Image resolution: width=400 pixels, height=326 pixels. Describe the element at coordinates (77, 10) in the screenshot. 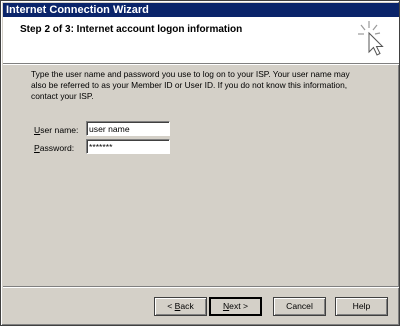

I see `window-title: Internet Connection Wizard` at that location.